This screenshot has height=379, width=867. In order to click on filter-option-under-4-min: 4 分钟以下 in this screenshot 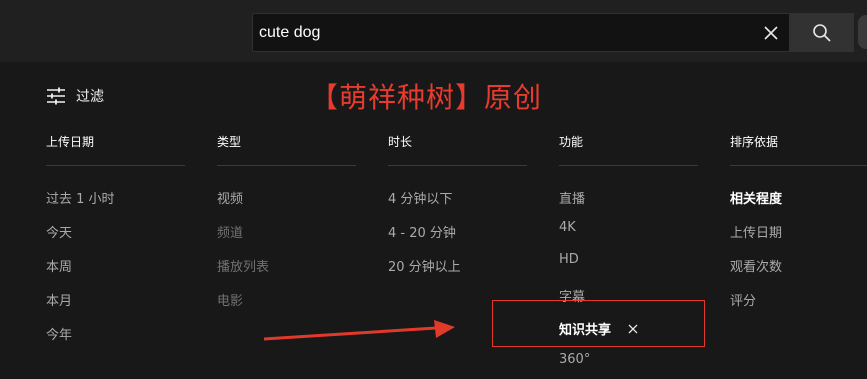, I will do `click(420, 197)`.